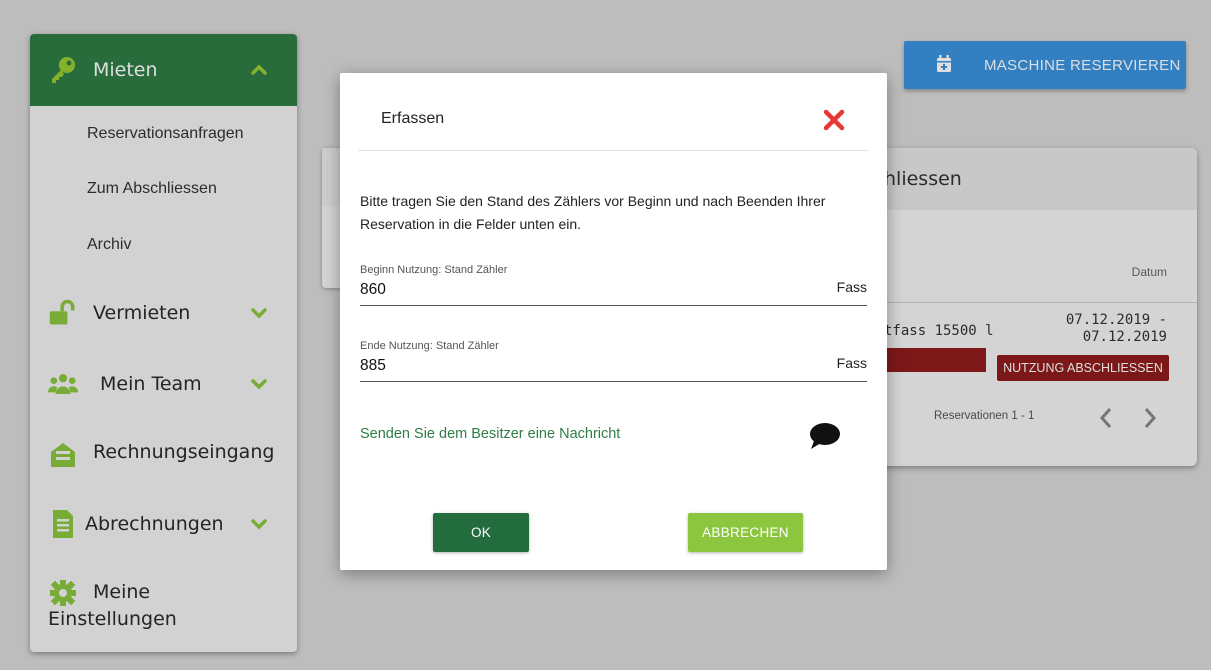 This screenshot has height=670, width=1211. I want to click on start-counter-field: Beginn Nutzung: Stand Zähler Fass, so click(613, 285).